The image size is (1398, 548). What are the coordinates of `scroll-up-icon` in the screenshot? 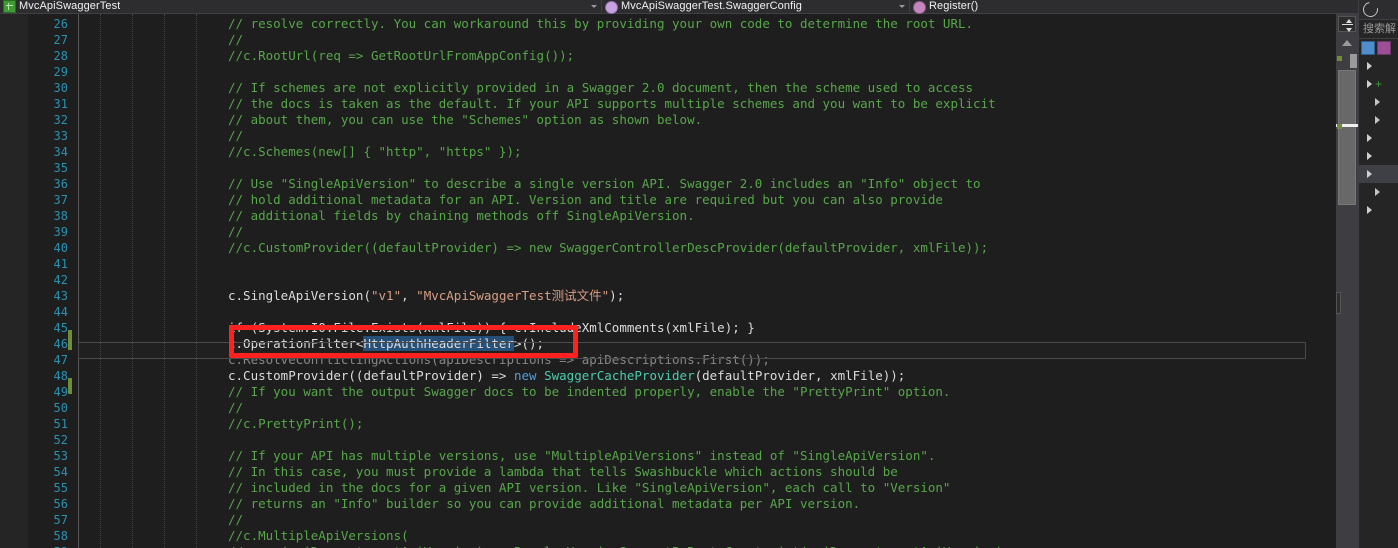 It's located at (1347, 43).